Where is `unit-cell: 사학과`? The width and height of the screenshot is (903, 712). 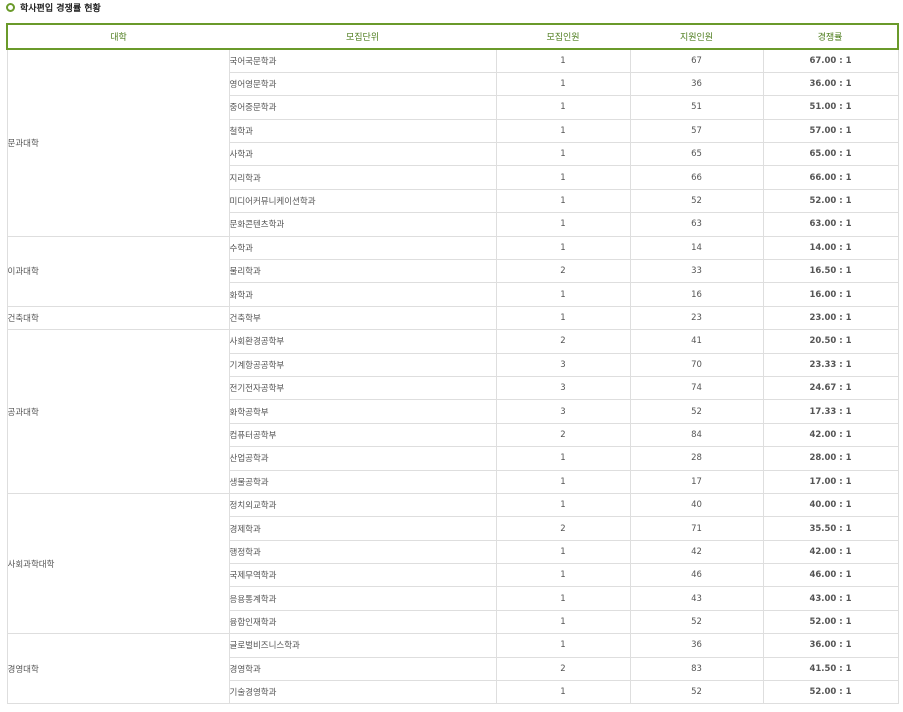
unit-cell: 사학과 is located at coordinates (362, 154).